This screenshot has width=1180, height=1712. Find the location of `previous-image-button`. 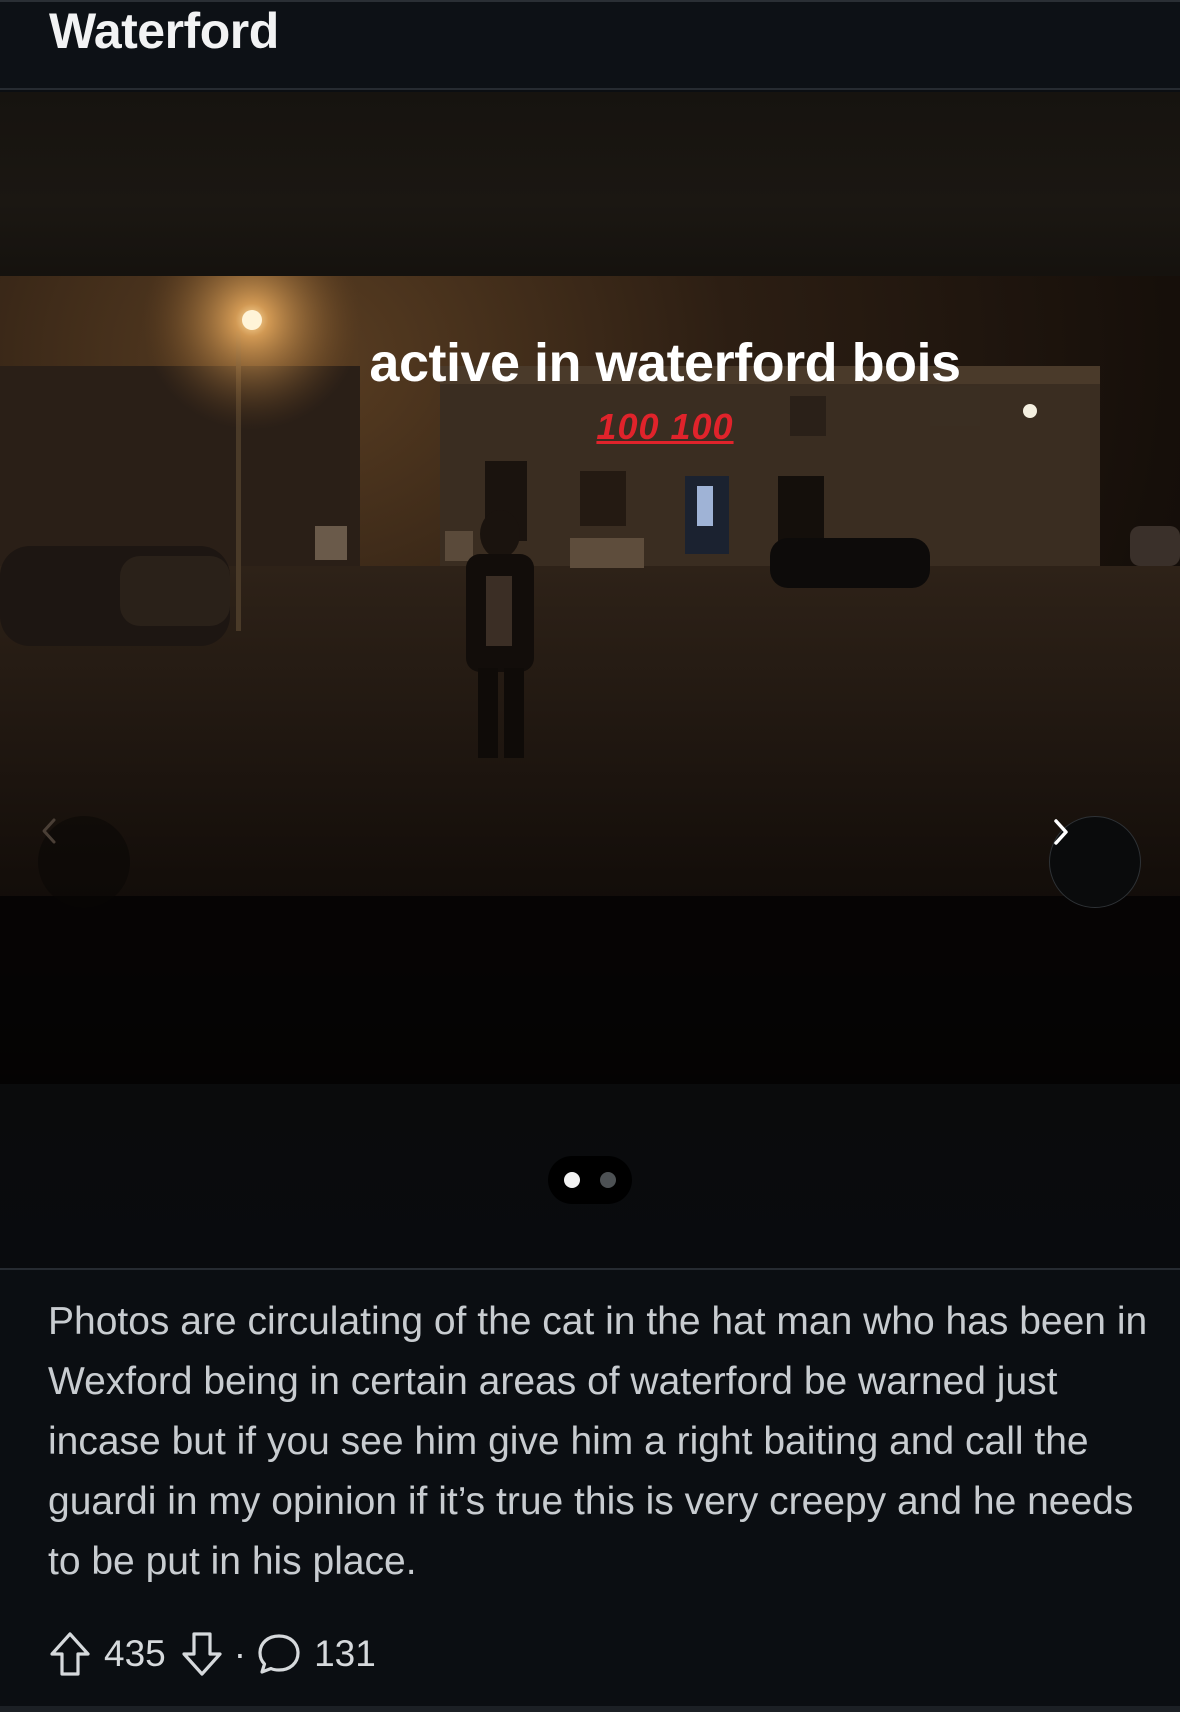

previous-image-button is located at coordinates (84, 862).